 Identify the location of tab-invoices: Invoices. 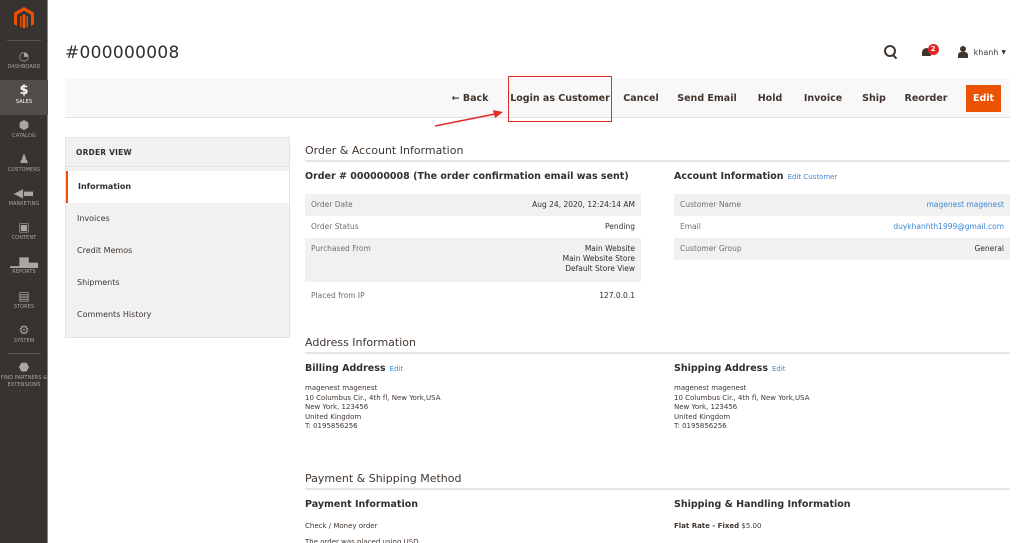
(177, 219).